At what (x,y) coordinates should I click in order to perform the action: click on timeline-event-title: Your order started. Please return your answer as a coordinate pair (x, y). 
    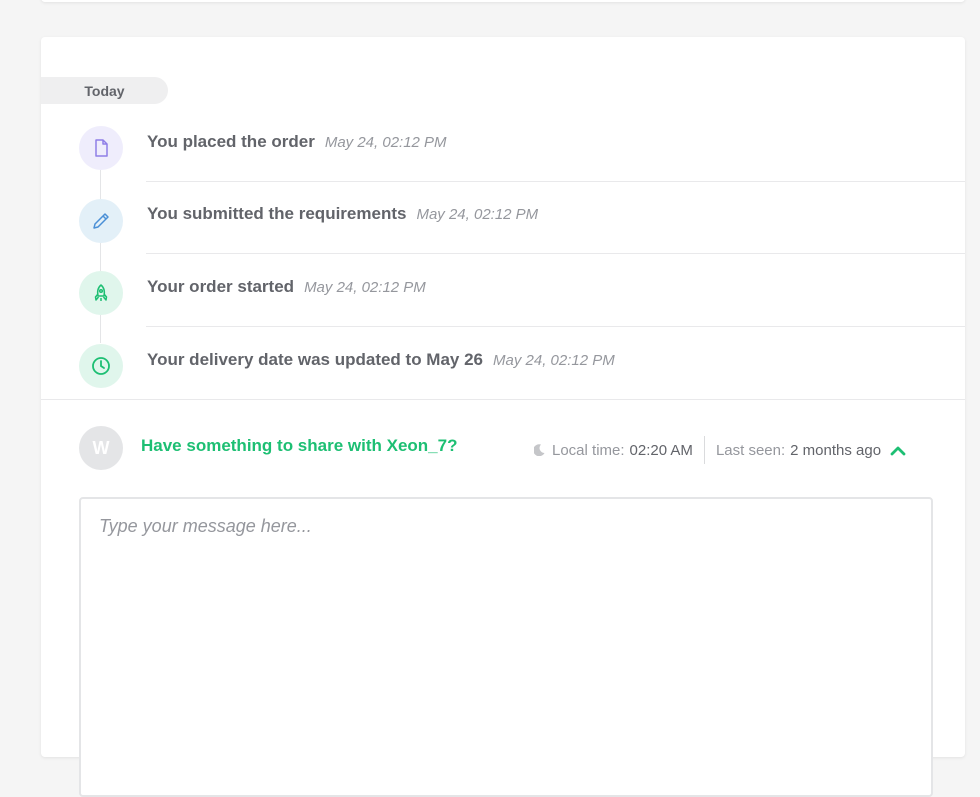
    Looking at the image, I should click on (221, 286).